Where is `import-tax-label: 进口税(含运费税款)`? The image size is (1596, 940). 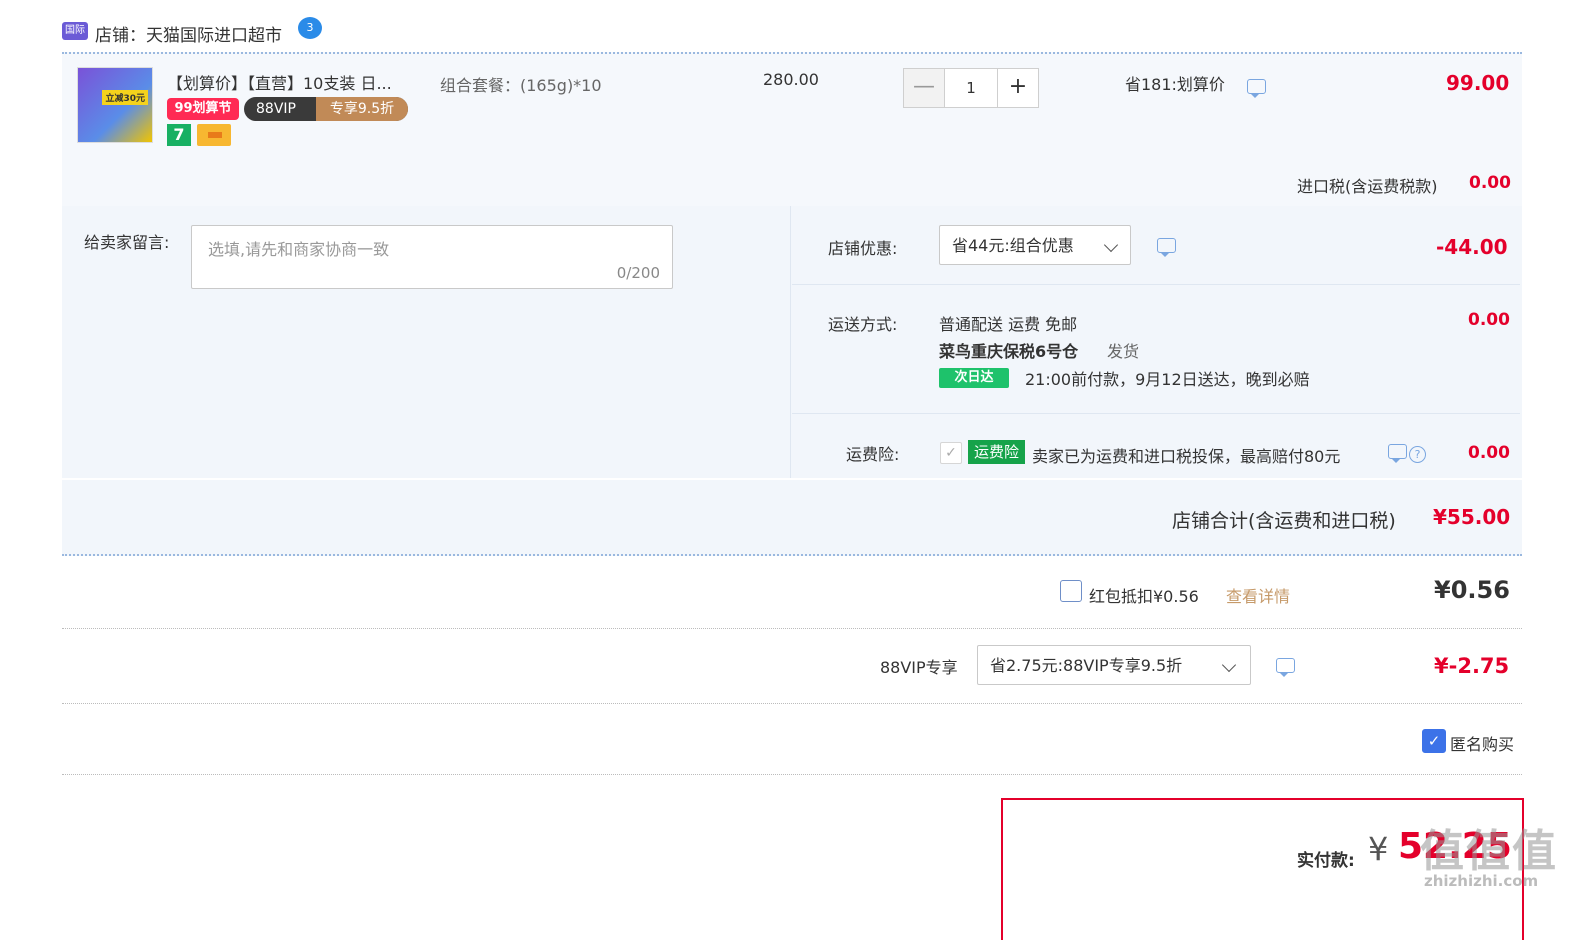 import-tax-label: 进口税(含运费税款) is located at coordinates (1367, 186).